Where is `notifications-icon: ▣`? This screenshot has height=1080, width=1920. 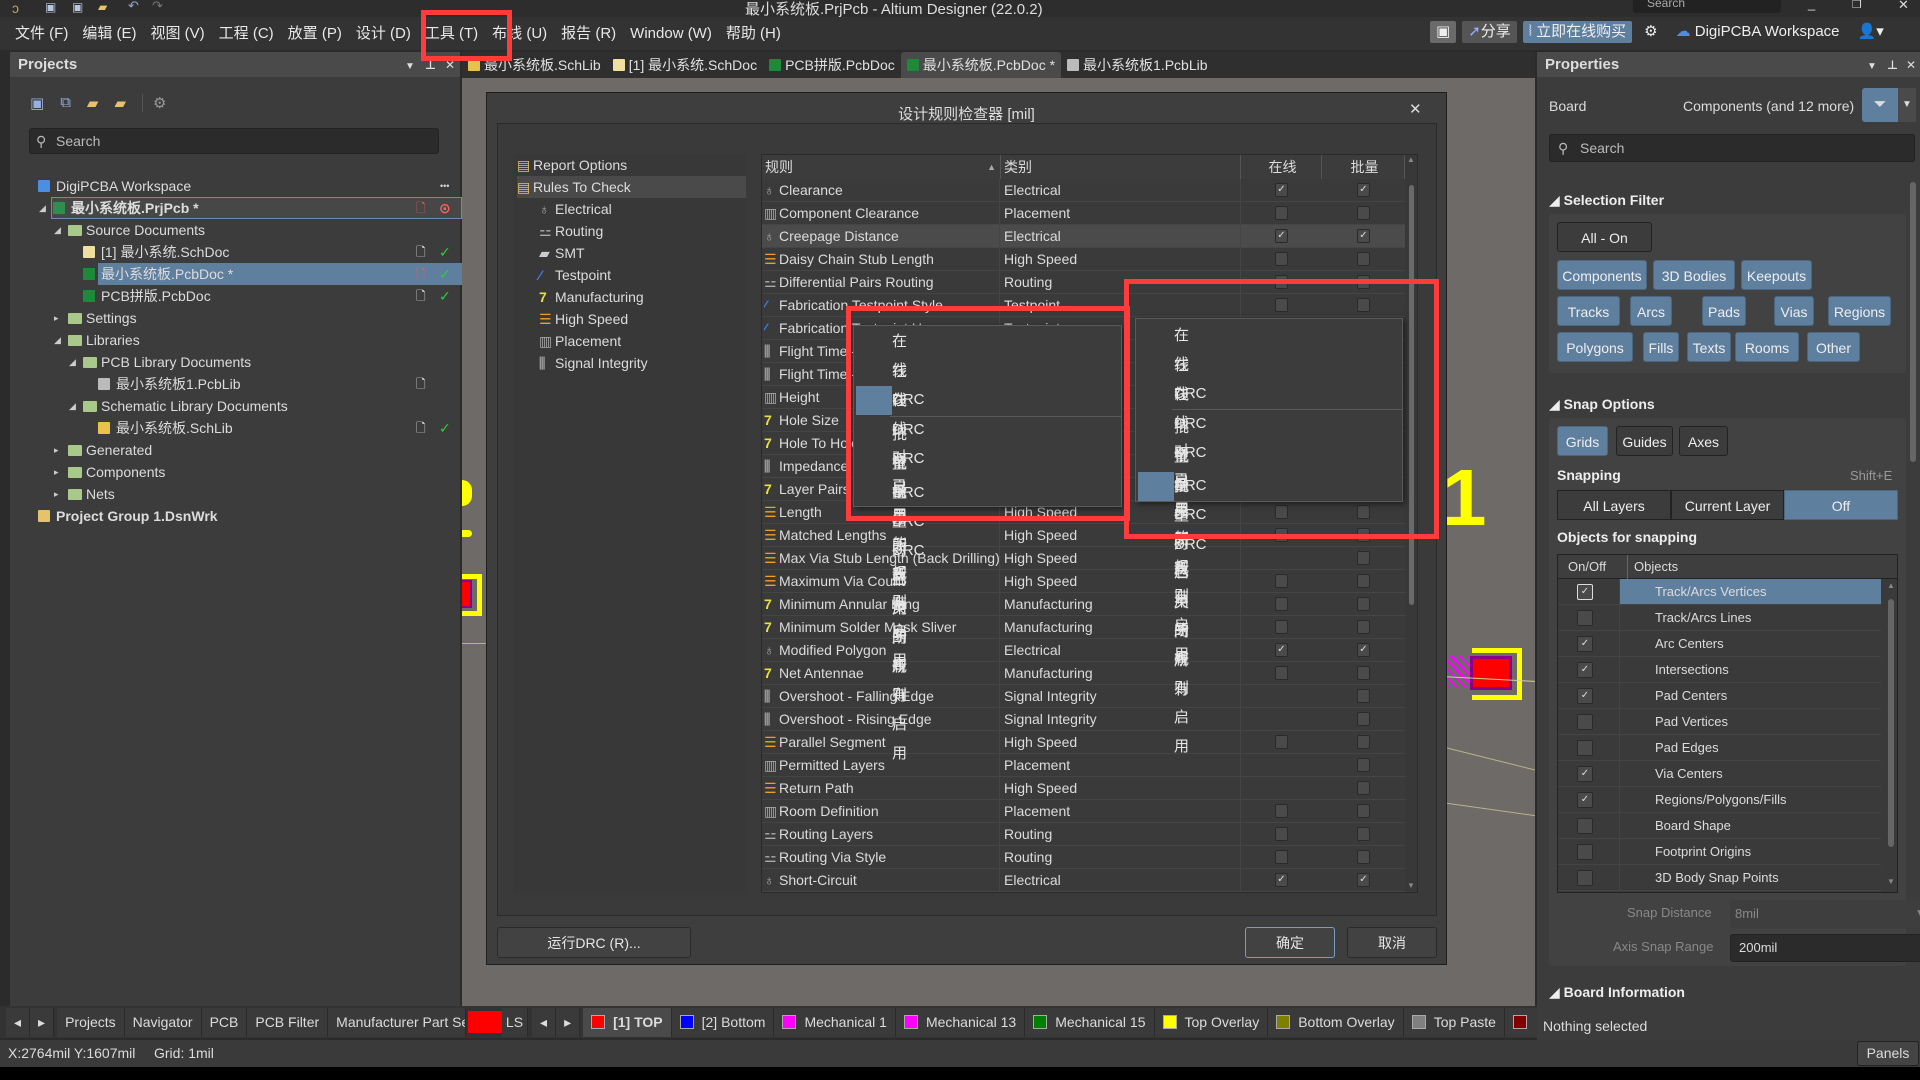
notifications-icon: ▣ is located at coordinates (1443, 32).